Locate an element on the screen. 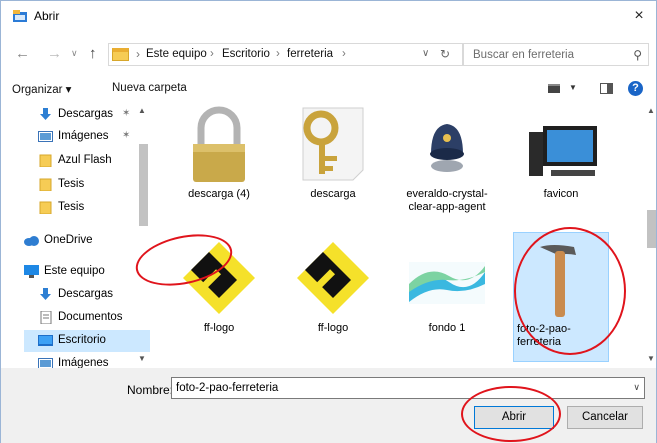 The width and height of the screenshot is (657, 443). forward-arrow-icon: → is located at coordinates (54, 53).